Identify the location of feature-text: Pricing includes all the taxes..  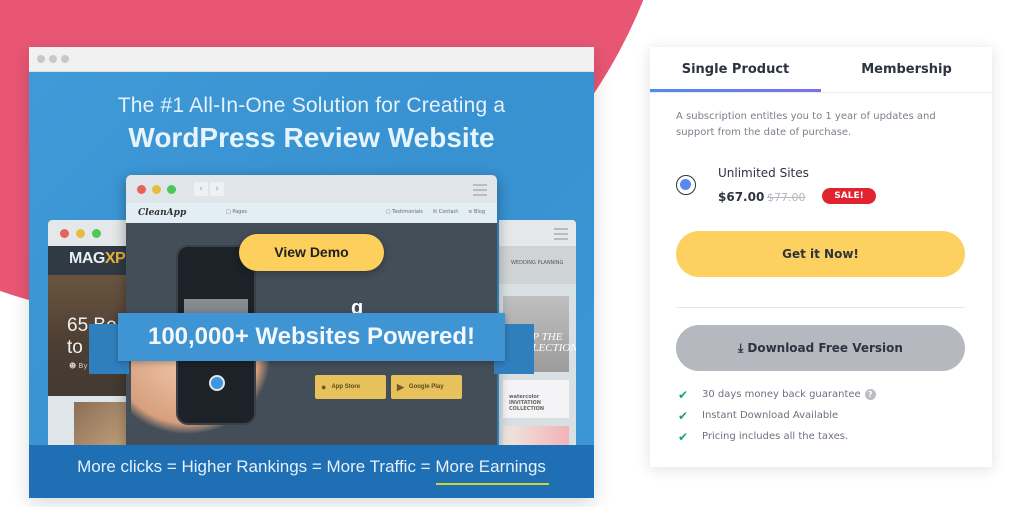
(775, 436).